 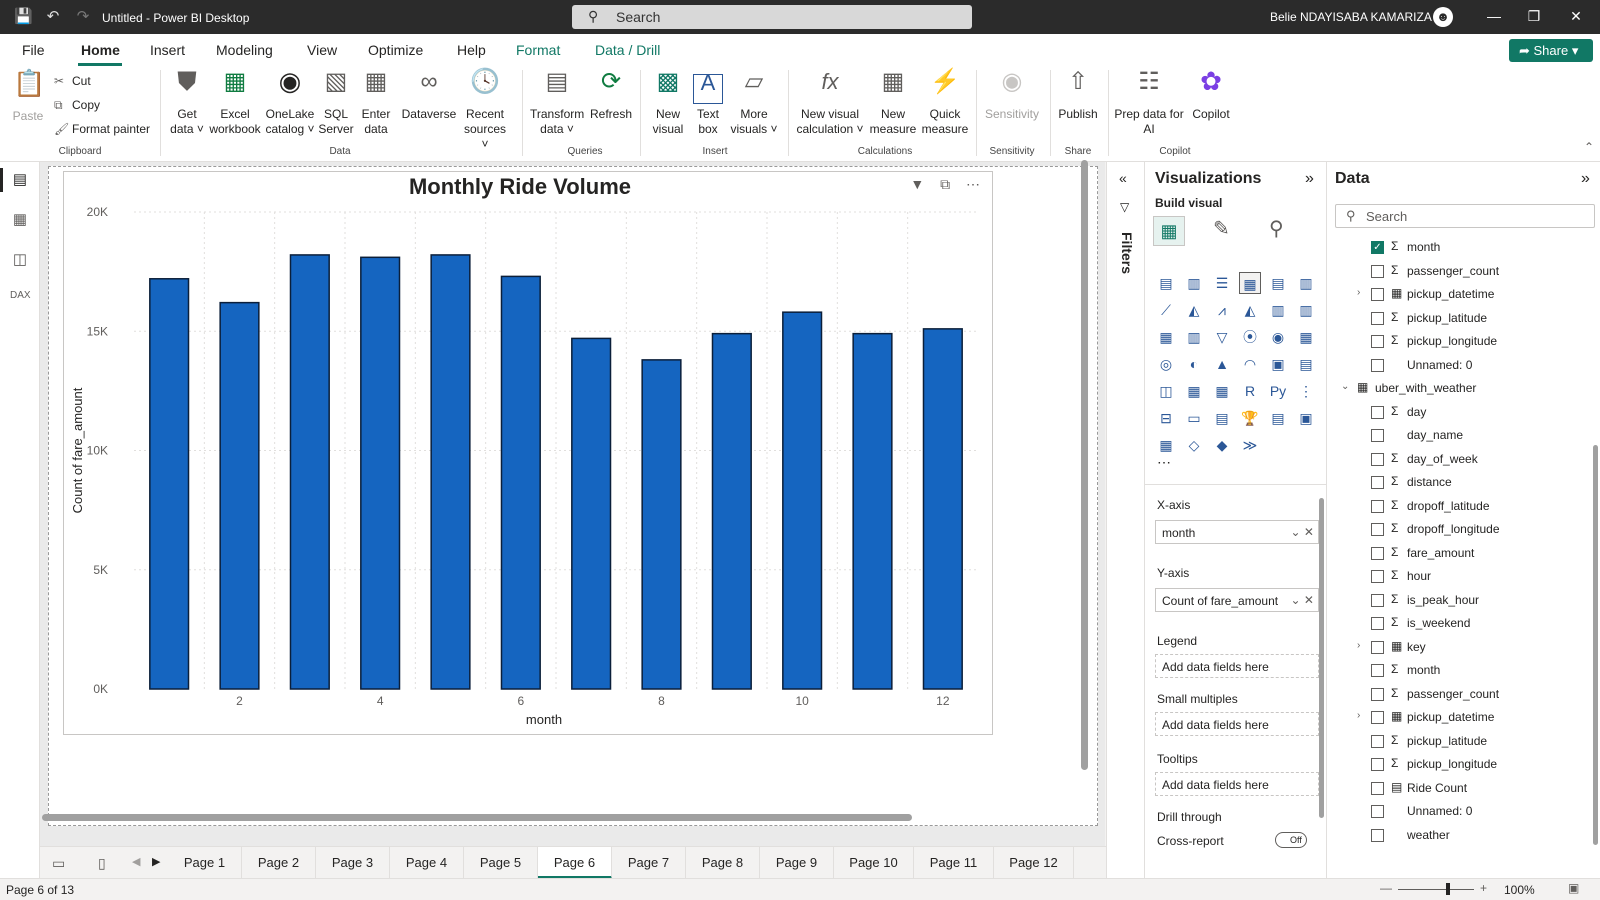 I want to click on line-chart-icon: ⟋, so click(x=1166, y=310).